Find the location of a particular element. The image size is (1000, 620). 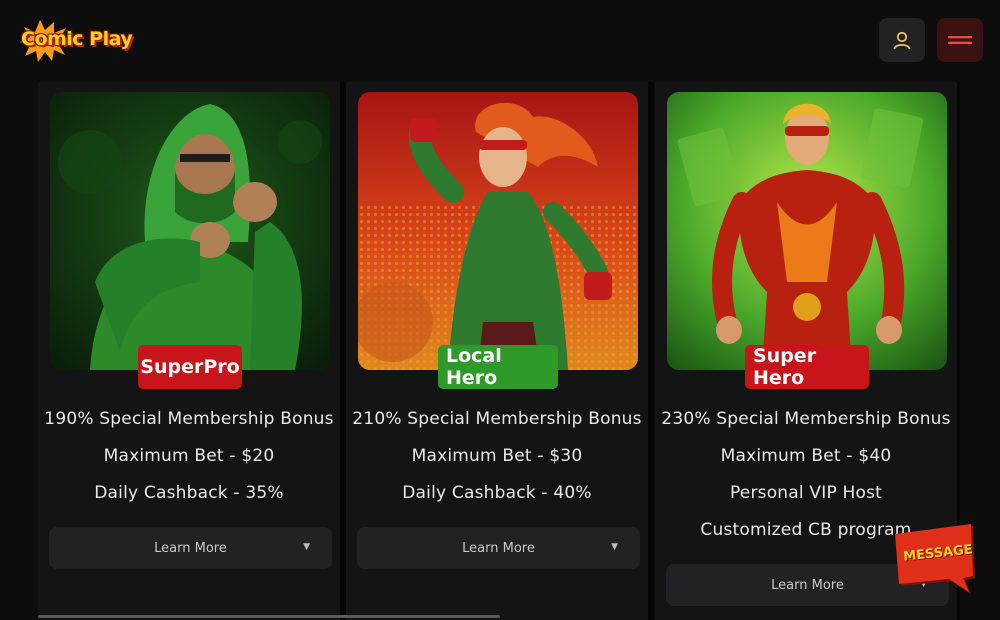

site-header: Comic Play is located at coordinates (500, 41).